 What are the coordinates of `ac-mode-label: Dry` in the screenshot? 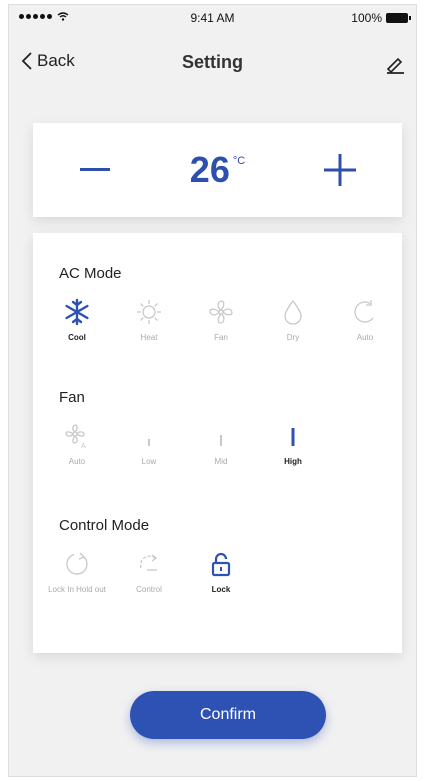 It's located at (293, 337).